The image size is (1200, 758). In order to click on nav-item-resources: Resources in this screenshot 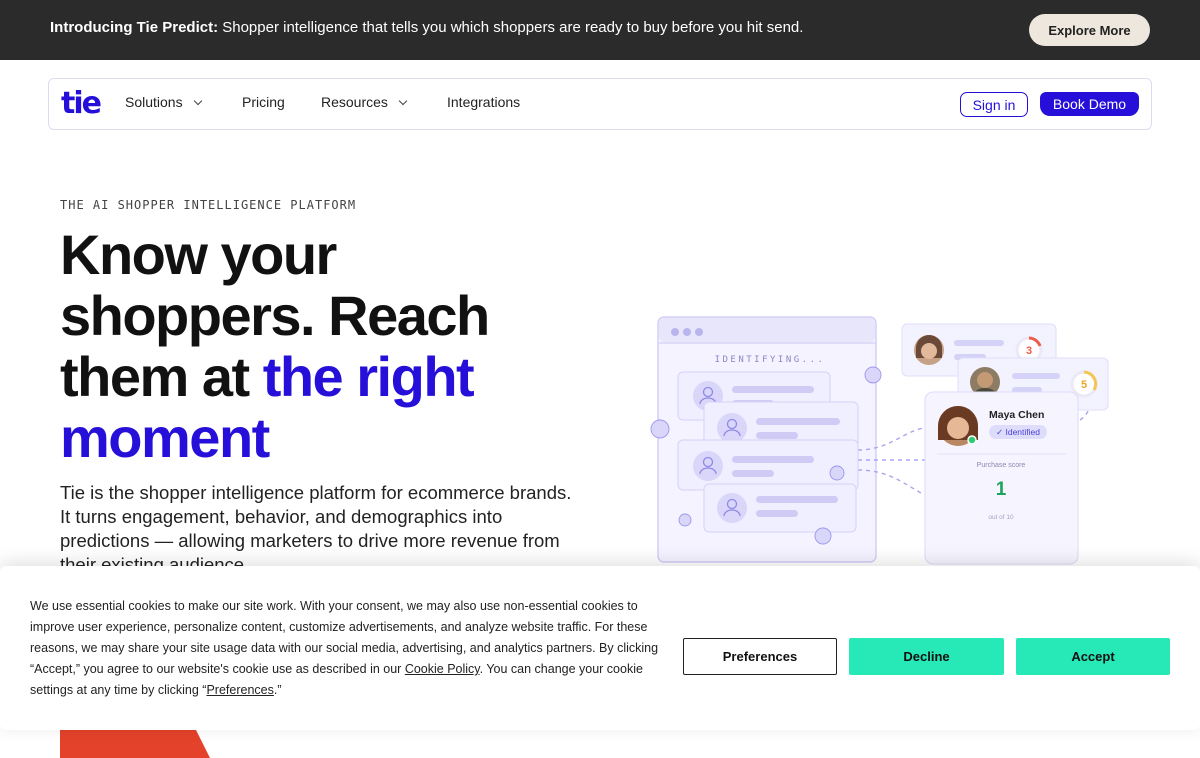, I will do `click(364, 102)`.